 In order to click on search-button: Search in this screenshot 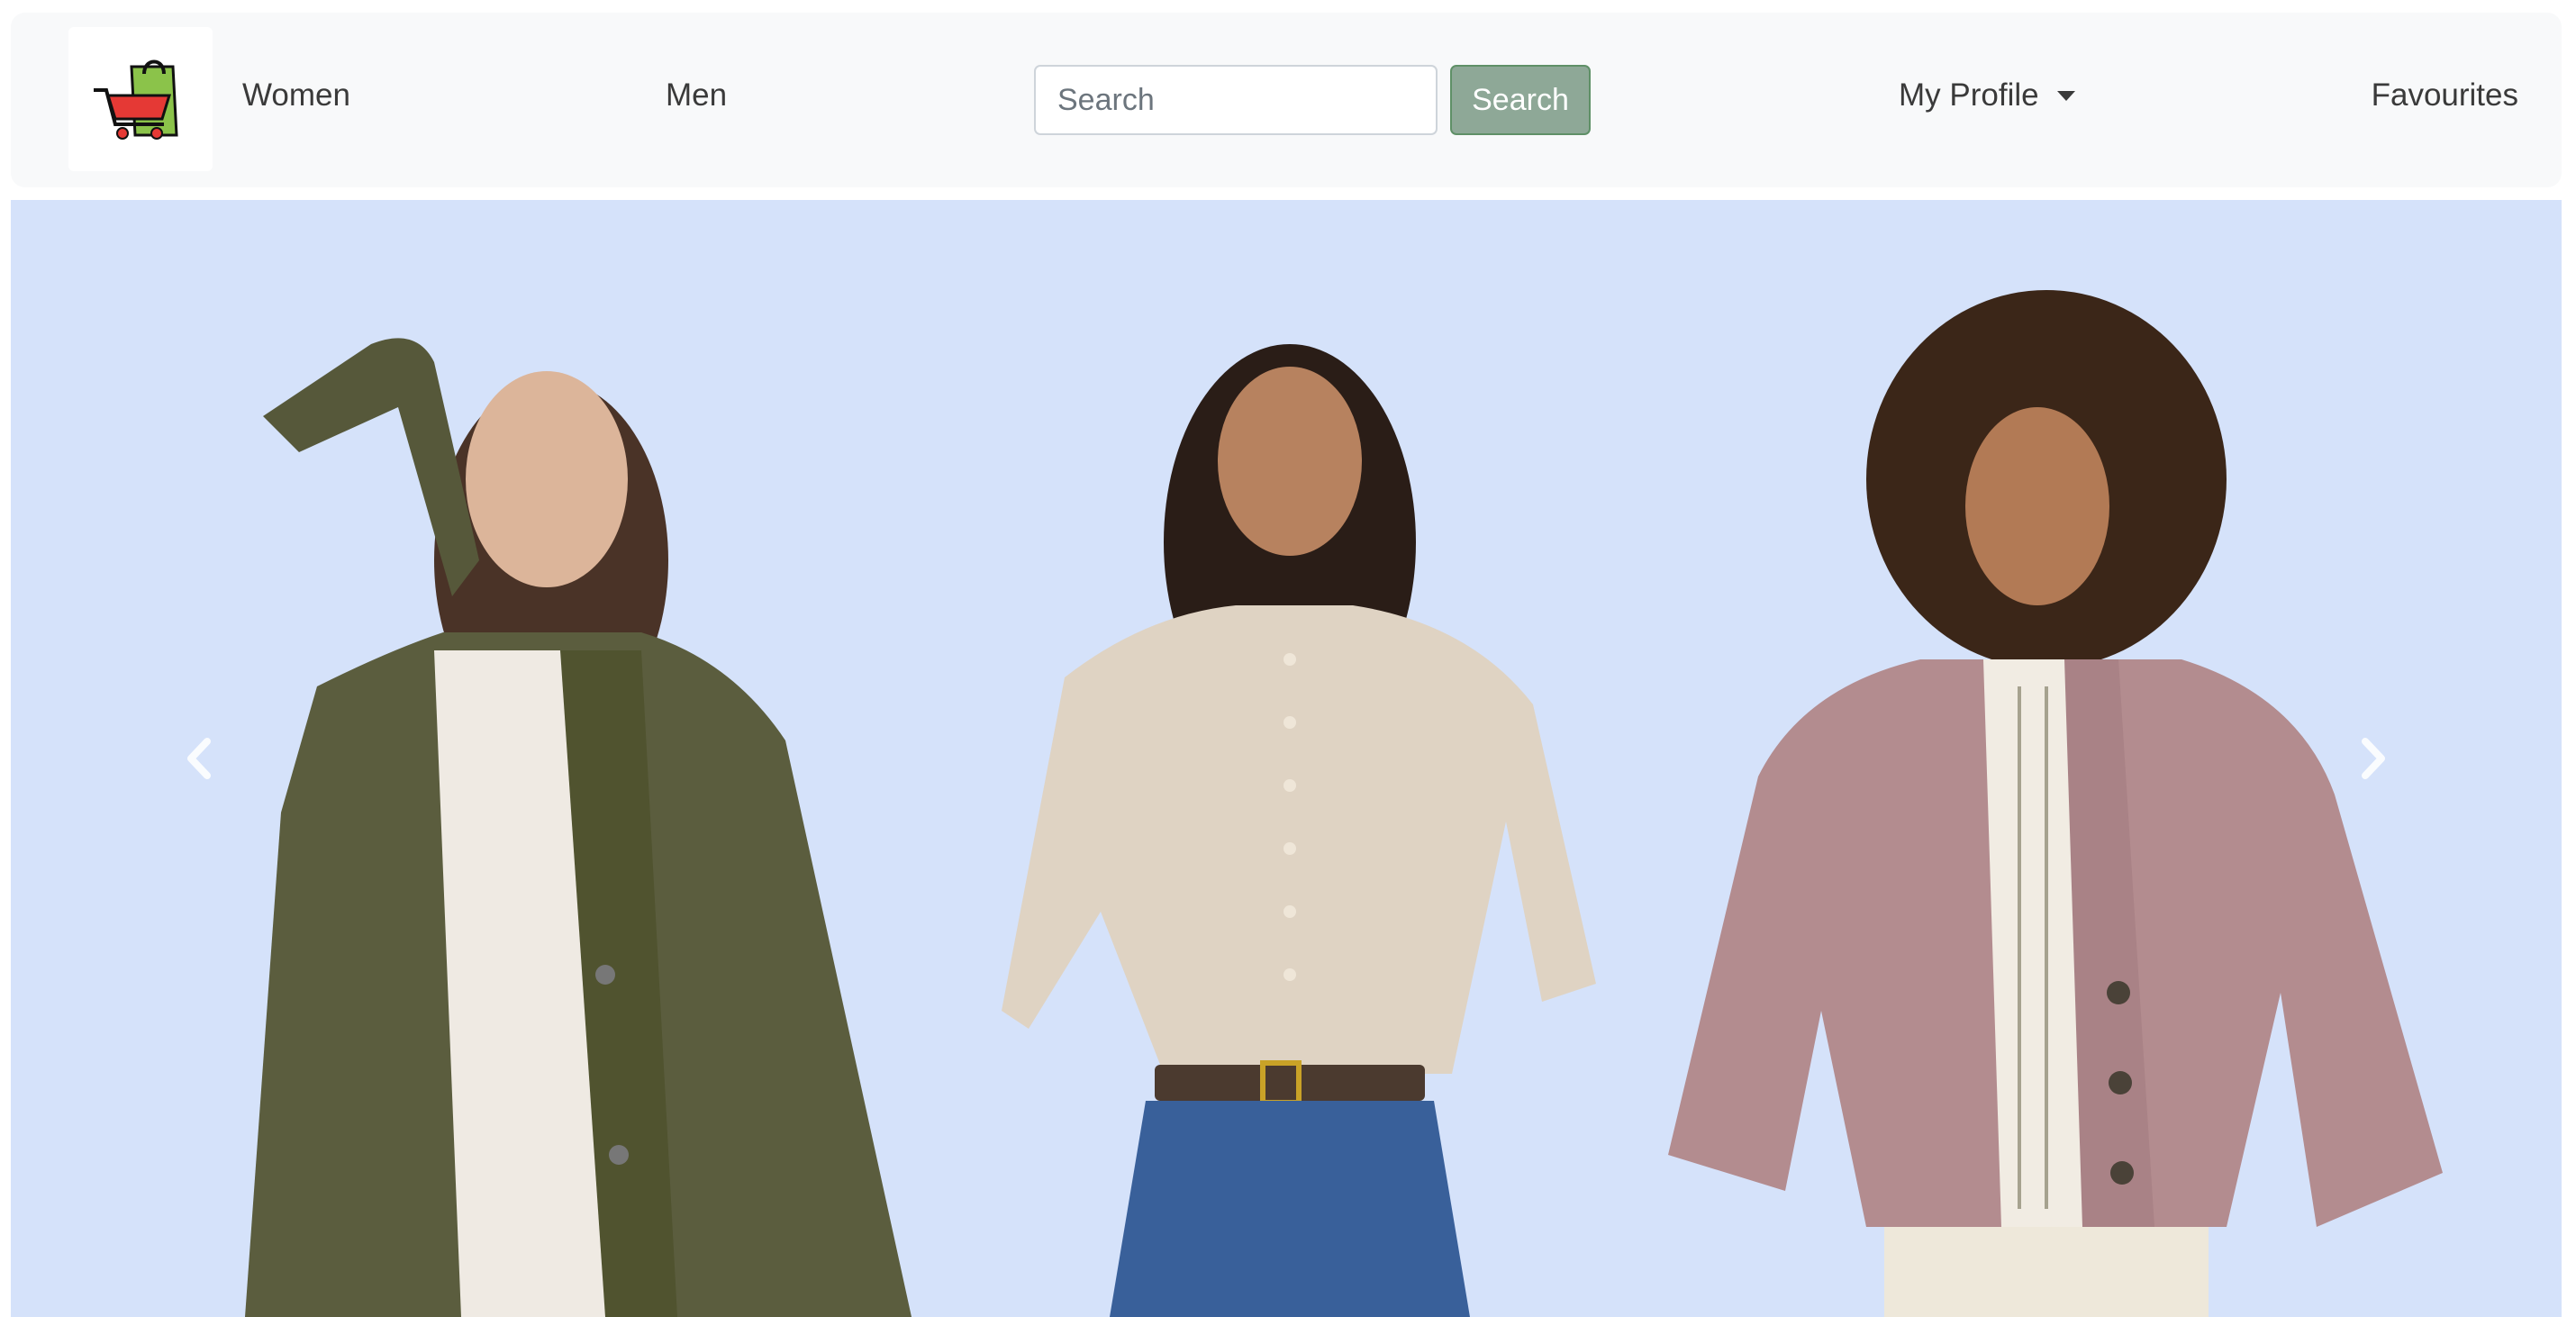, I will do `click(1520, 100)`.